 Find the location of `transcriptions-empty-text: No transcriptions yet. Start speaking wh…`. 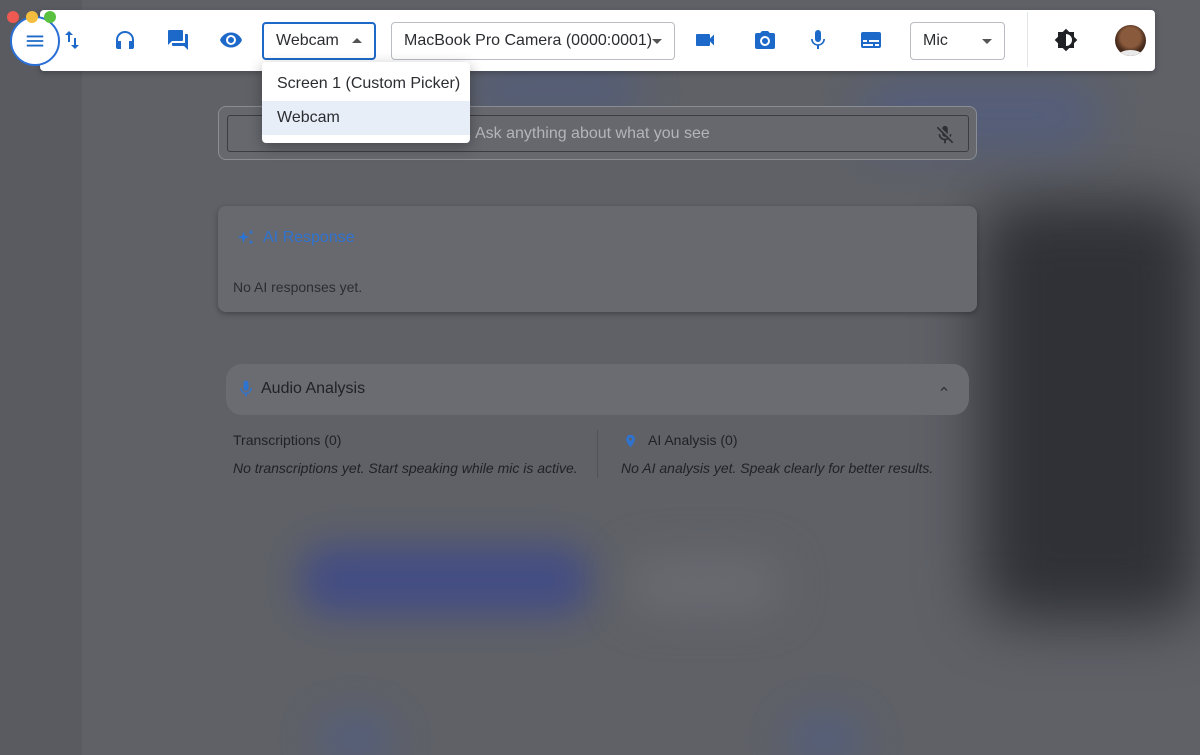

transcriptions-empty-text: No transcriptions yet. Start speaking wh… is located at coordinates (405, 468).